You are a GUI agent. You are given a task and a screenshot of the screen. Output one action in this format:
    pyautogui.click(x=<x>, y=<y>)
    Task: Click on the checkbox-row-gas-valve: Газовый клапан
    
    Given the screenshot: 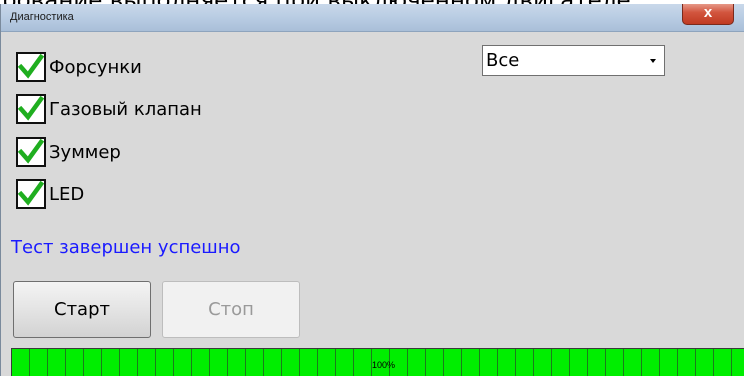 What is the action you would take?
    pyautogui.click(x=109, y=109)
    